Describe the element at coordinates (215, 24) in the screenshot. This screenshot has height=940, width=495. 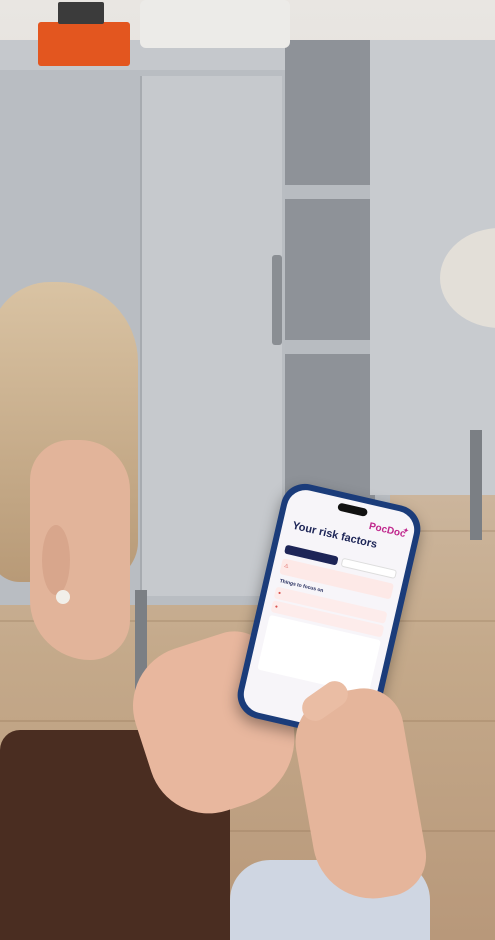
I see `white-bowl` at that location.